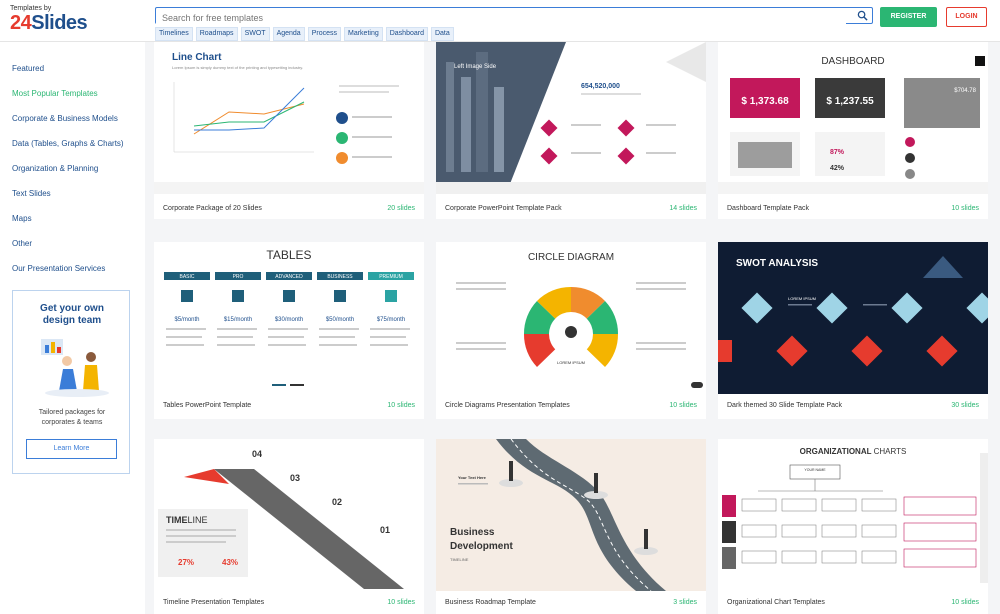 The height and width of the screenshot is (614, 1000). What do you see at coordinates (776, 602) in the screenshot?
I see `card-title: Organizational Chart Templates` at bounding box center [776, 602].